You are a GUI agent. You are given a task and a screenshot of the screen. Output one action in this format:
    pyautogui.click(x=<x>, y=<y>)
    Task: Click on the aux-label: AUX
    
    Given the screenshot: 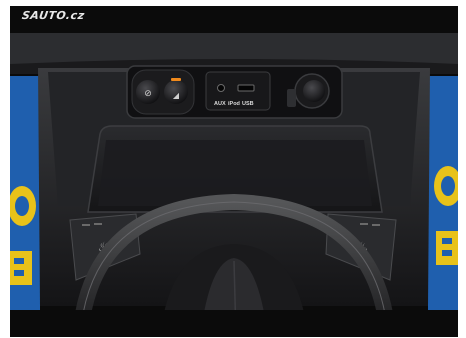 What is the action you would take?
    pyautogui.click(x=220, y=104)
    